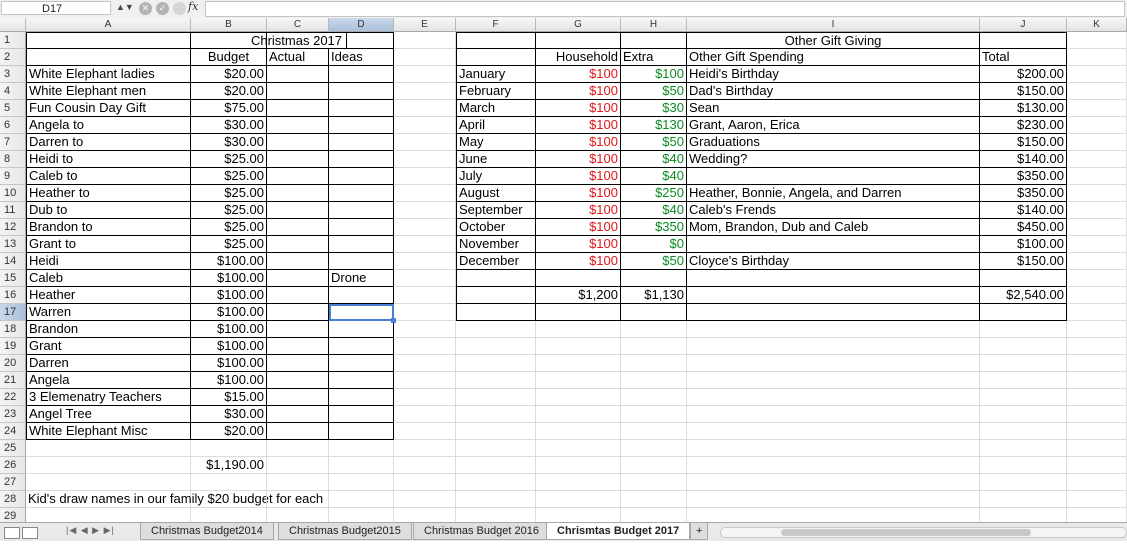 This screenshot has width=1127, height=544. I want to click on cell-d5, so click(361, 108).